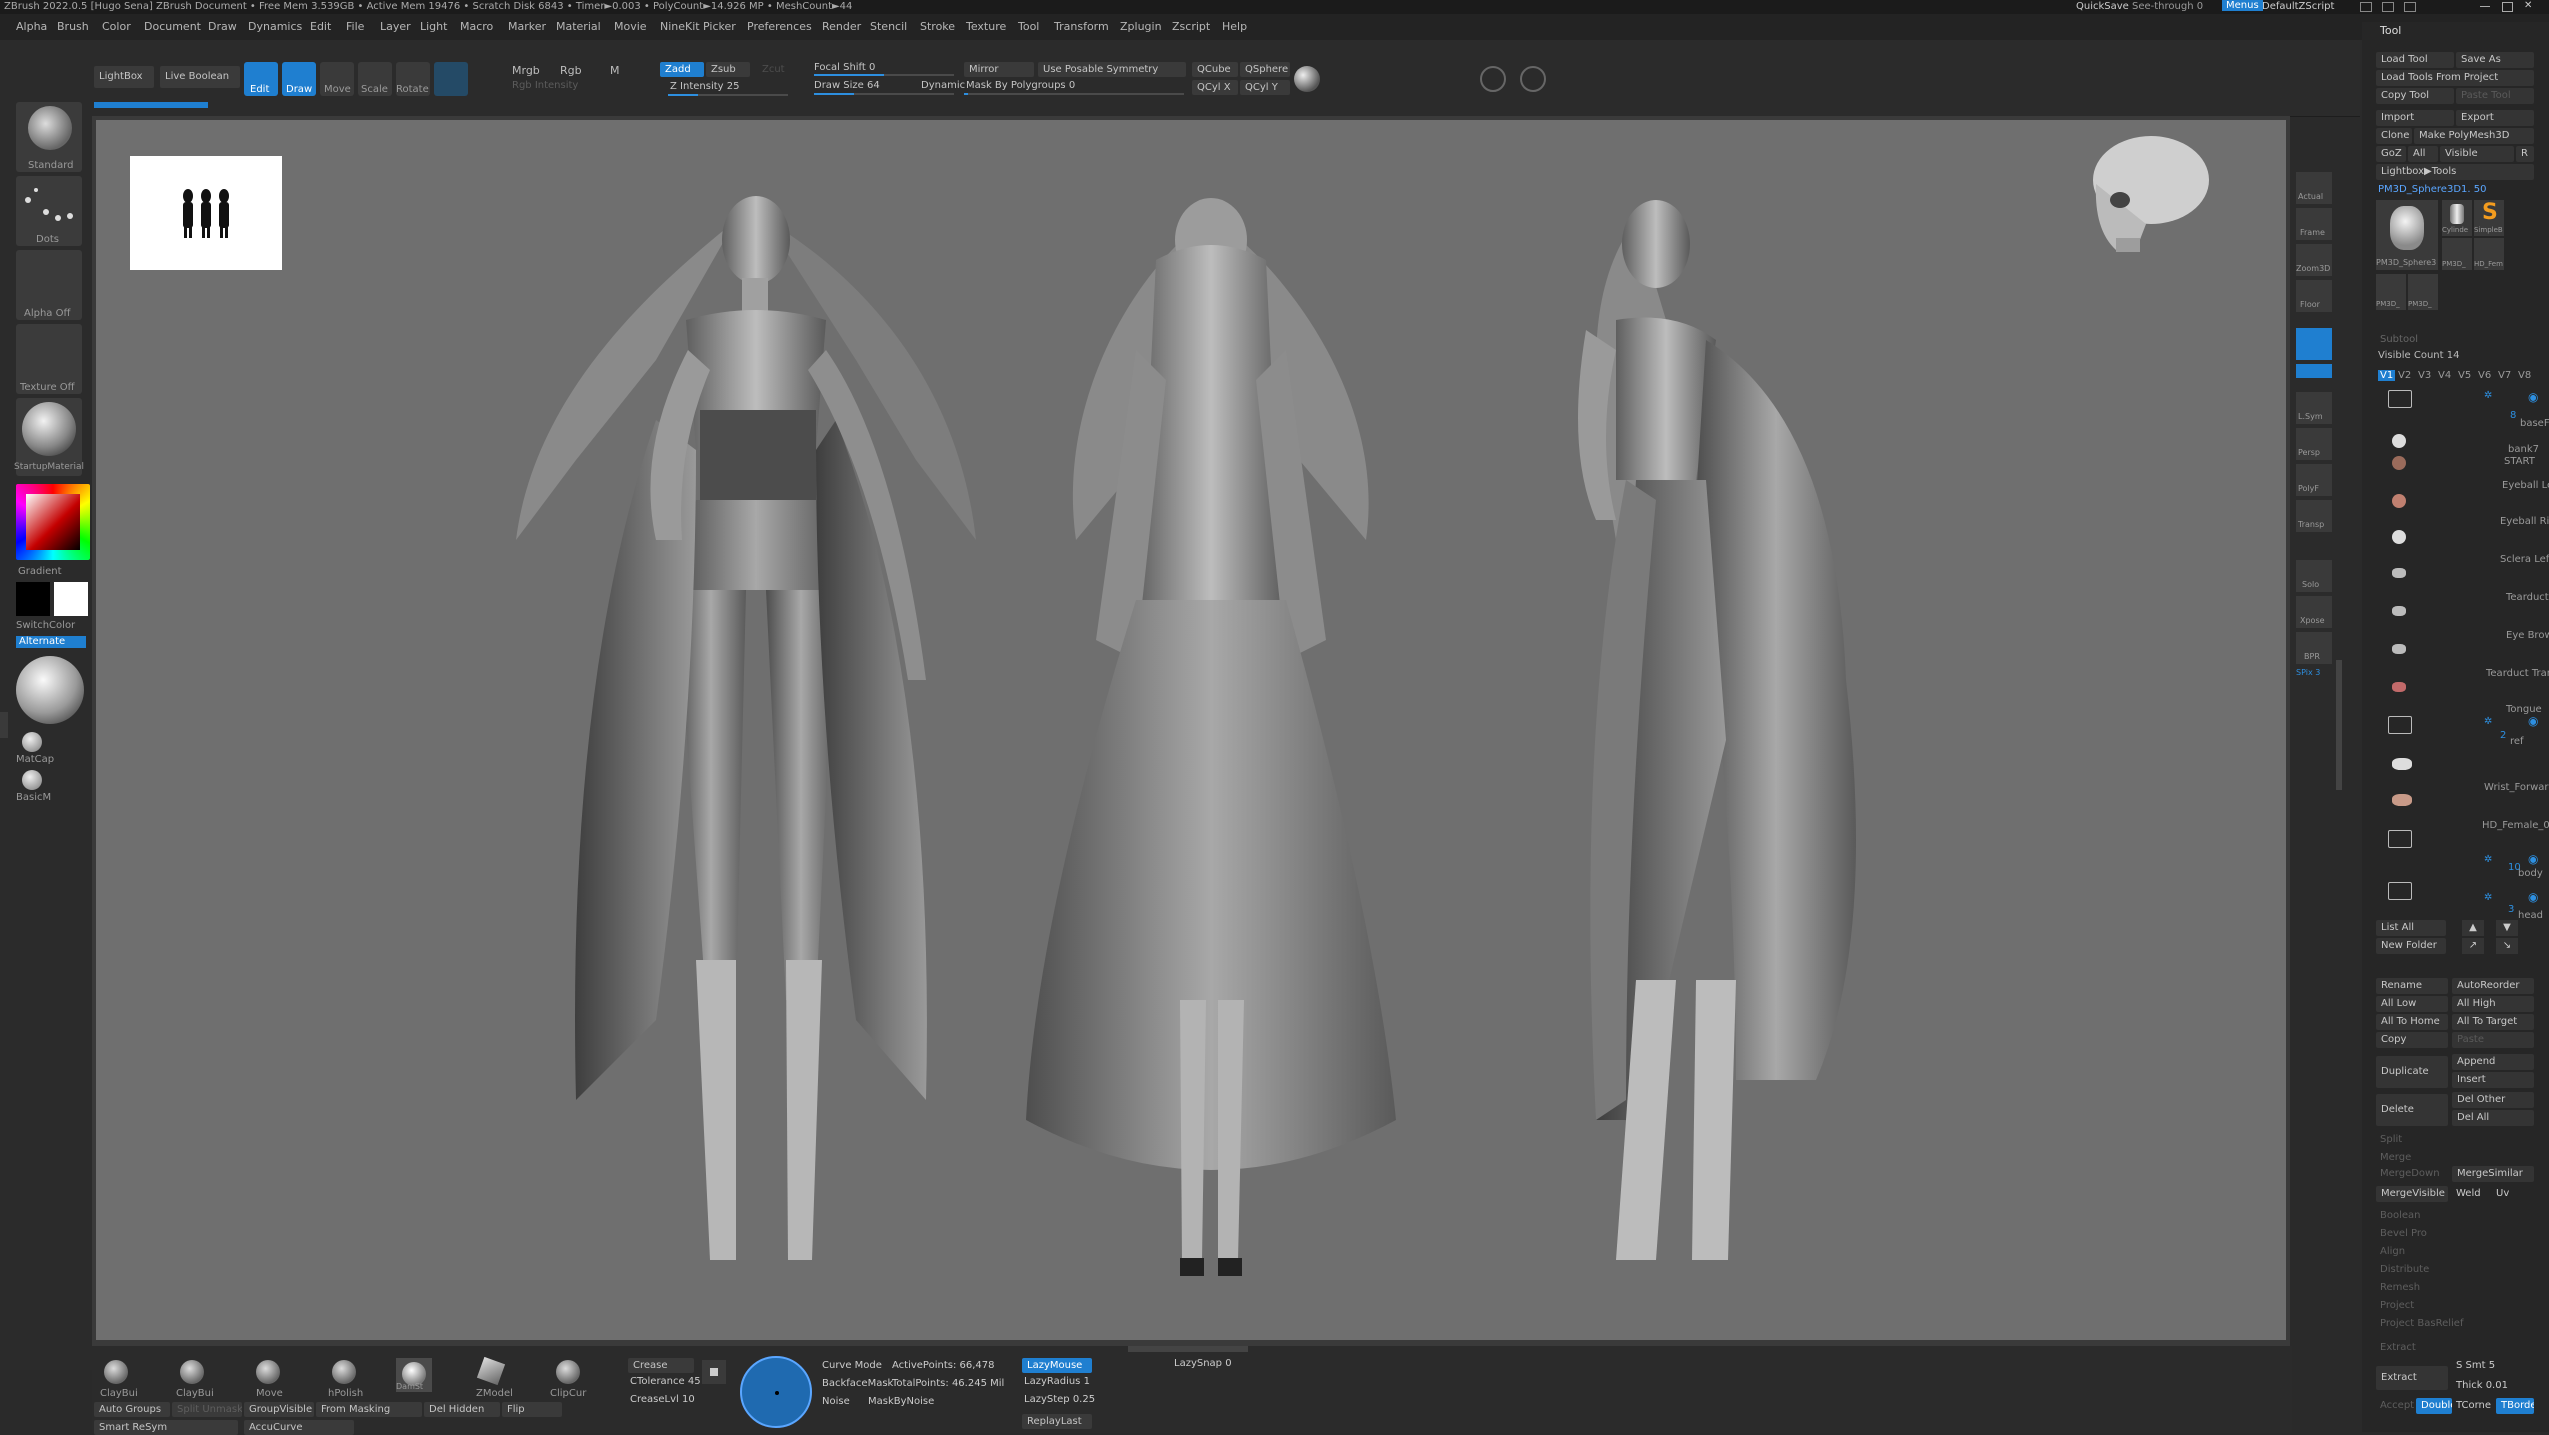  I want to click on dynamic-toggle: Dynamic, so click(943, 85).